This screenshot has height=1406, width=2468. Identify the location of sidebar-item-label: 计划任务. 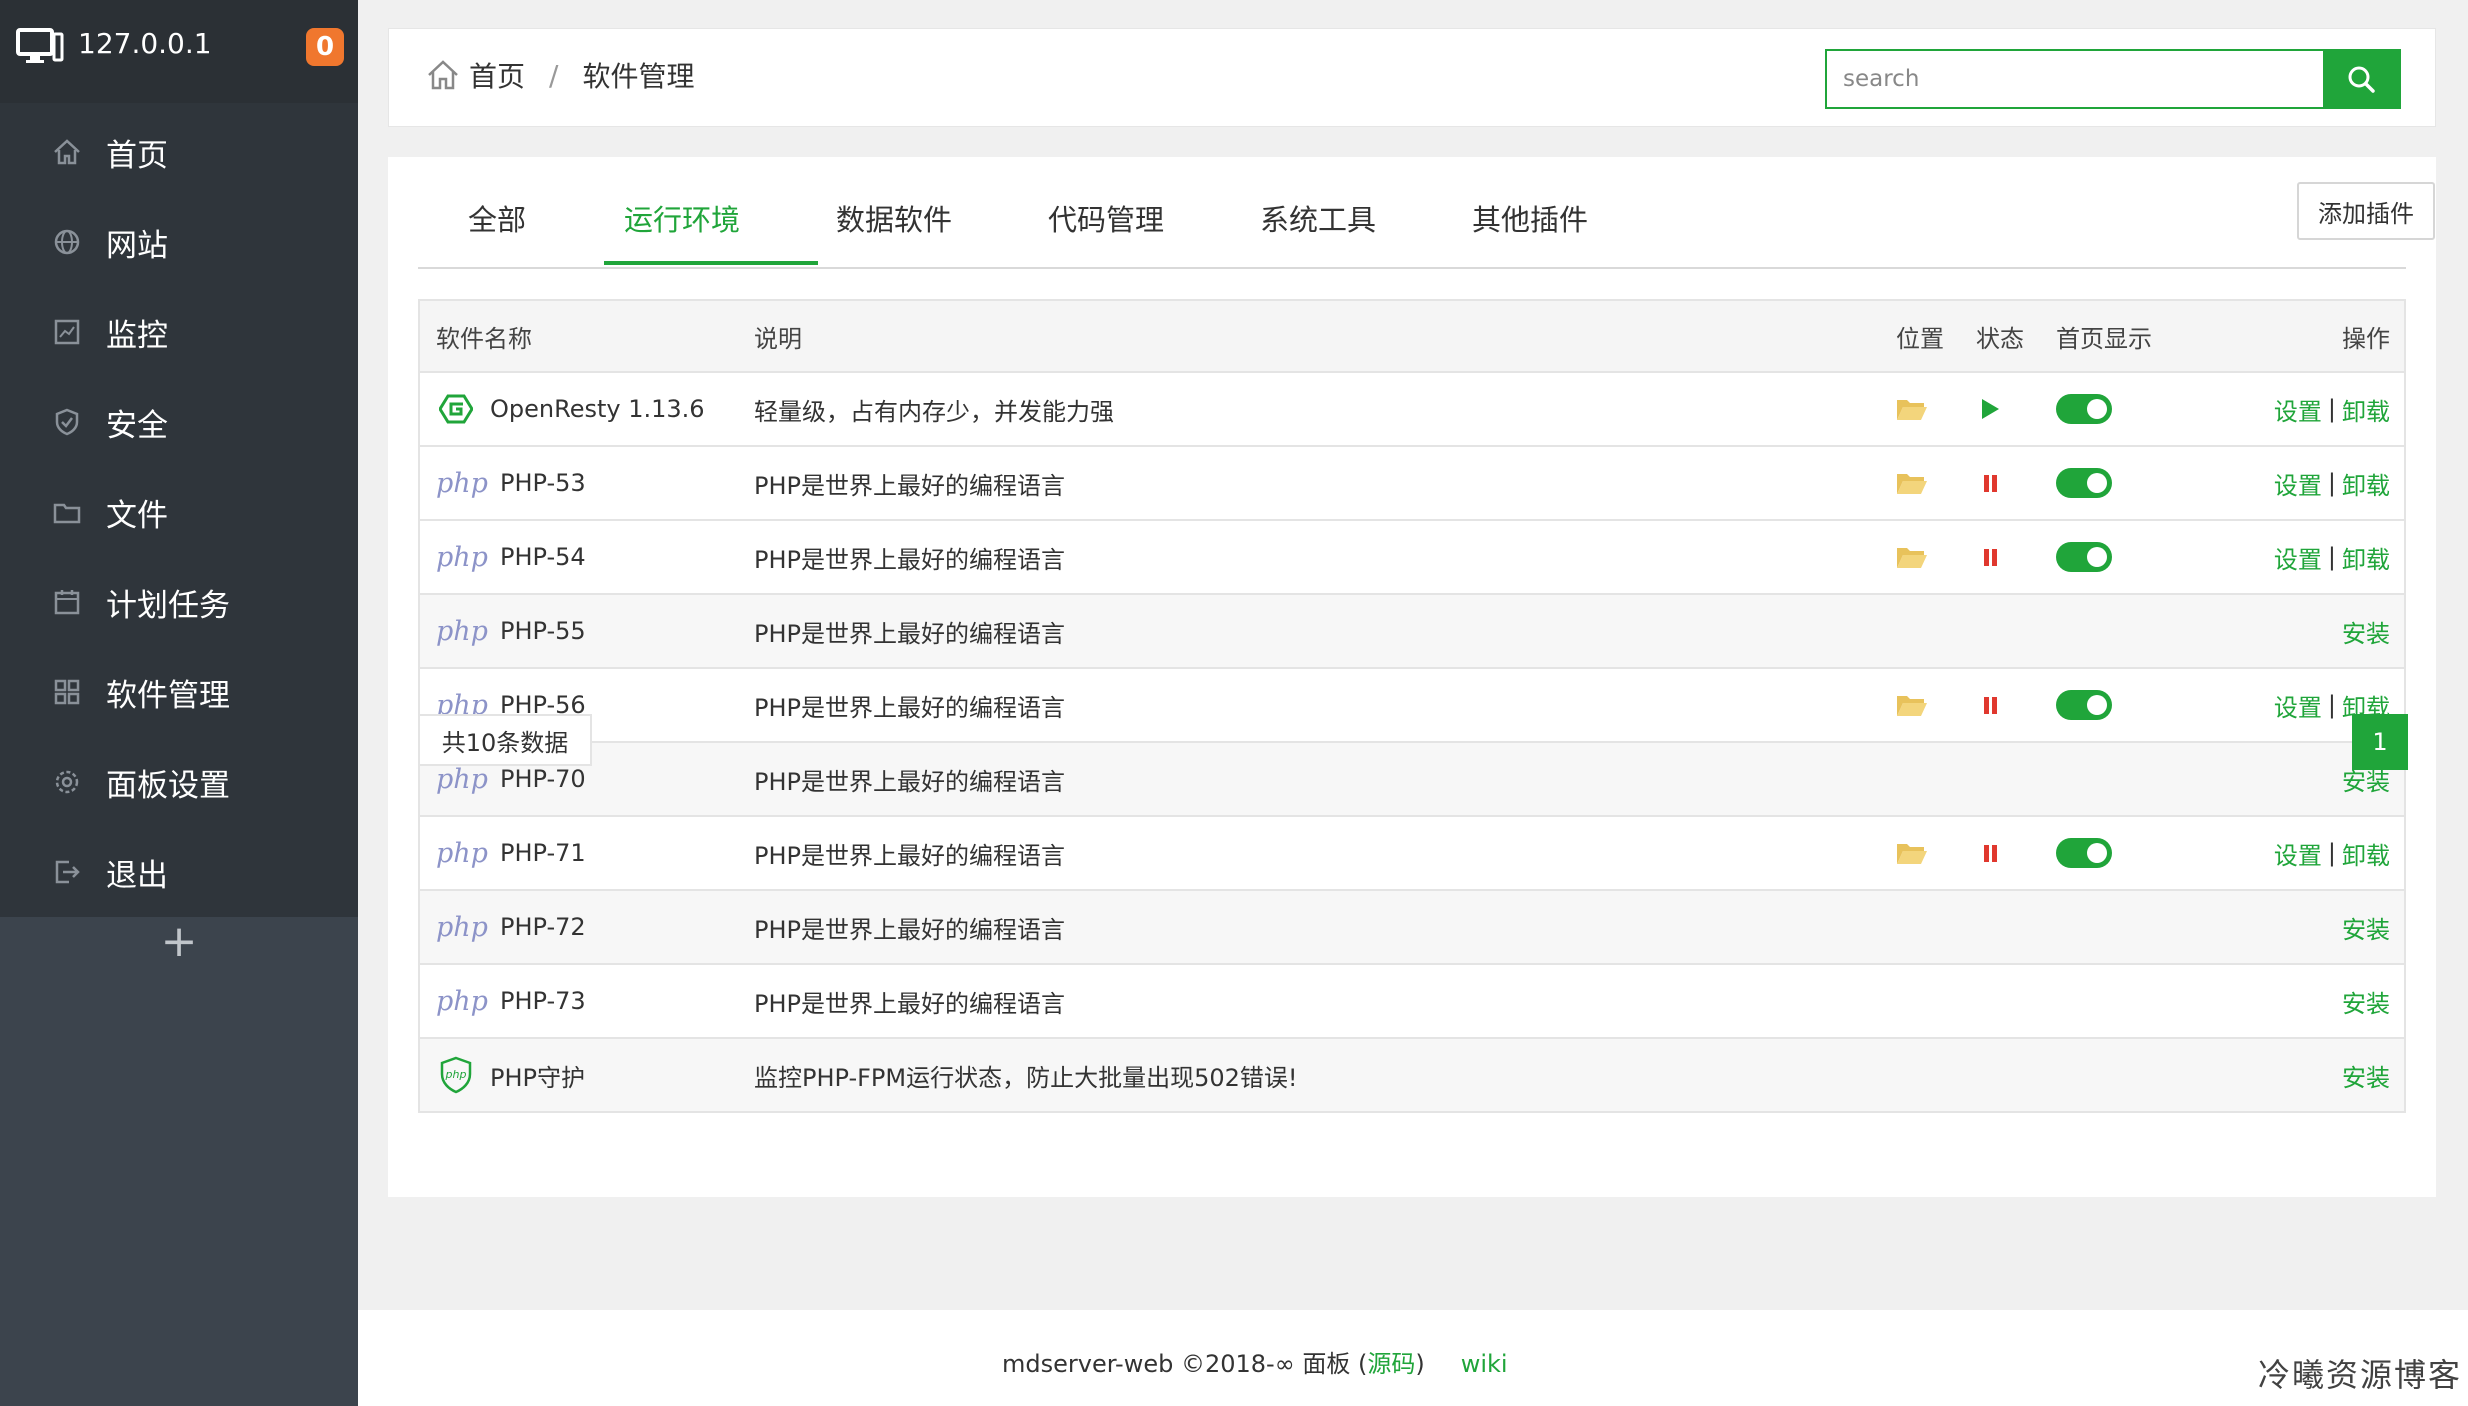
(168, 605).